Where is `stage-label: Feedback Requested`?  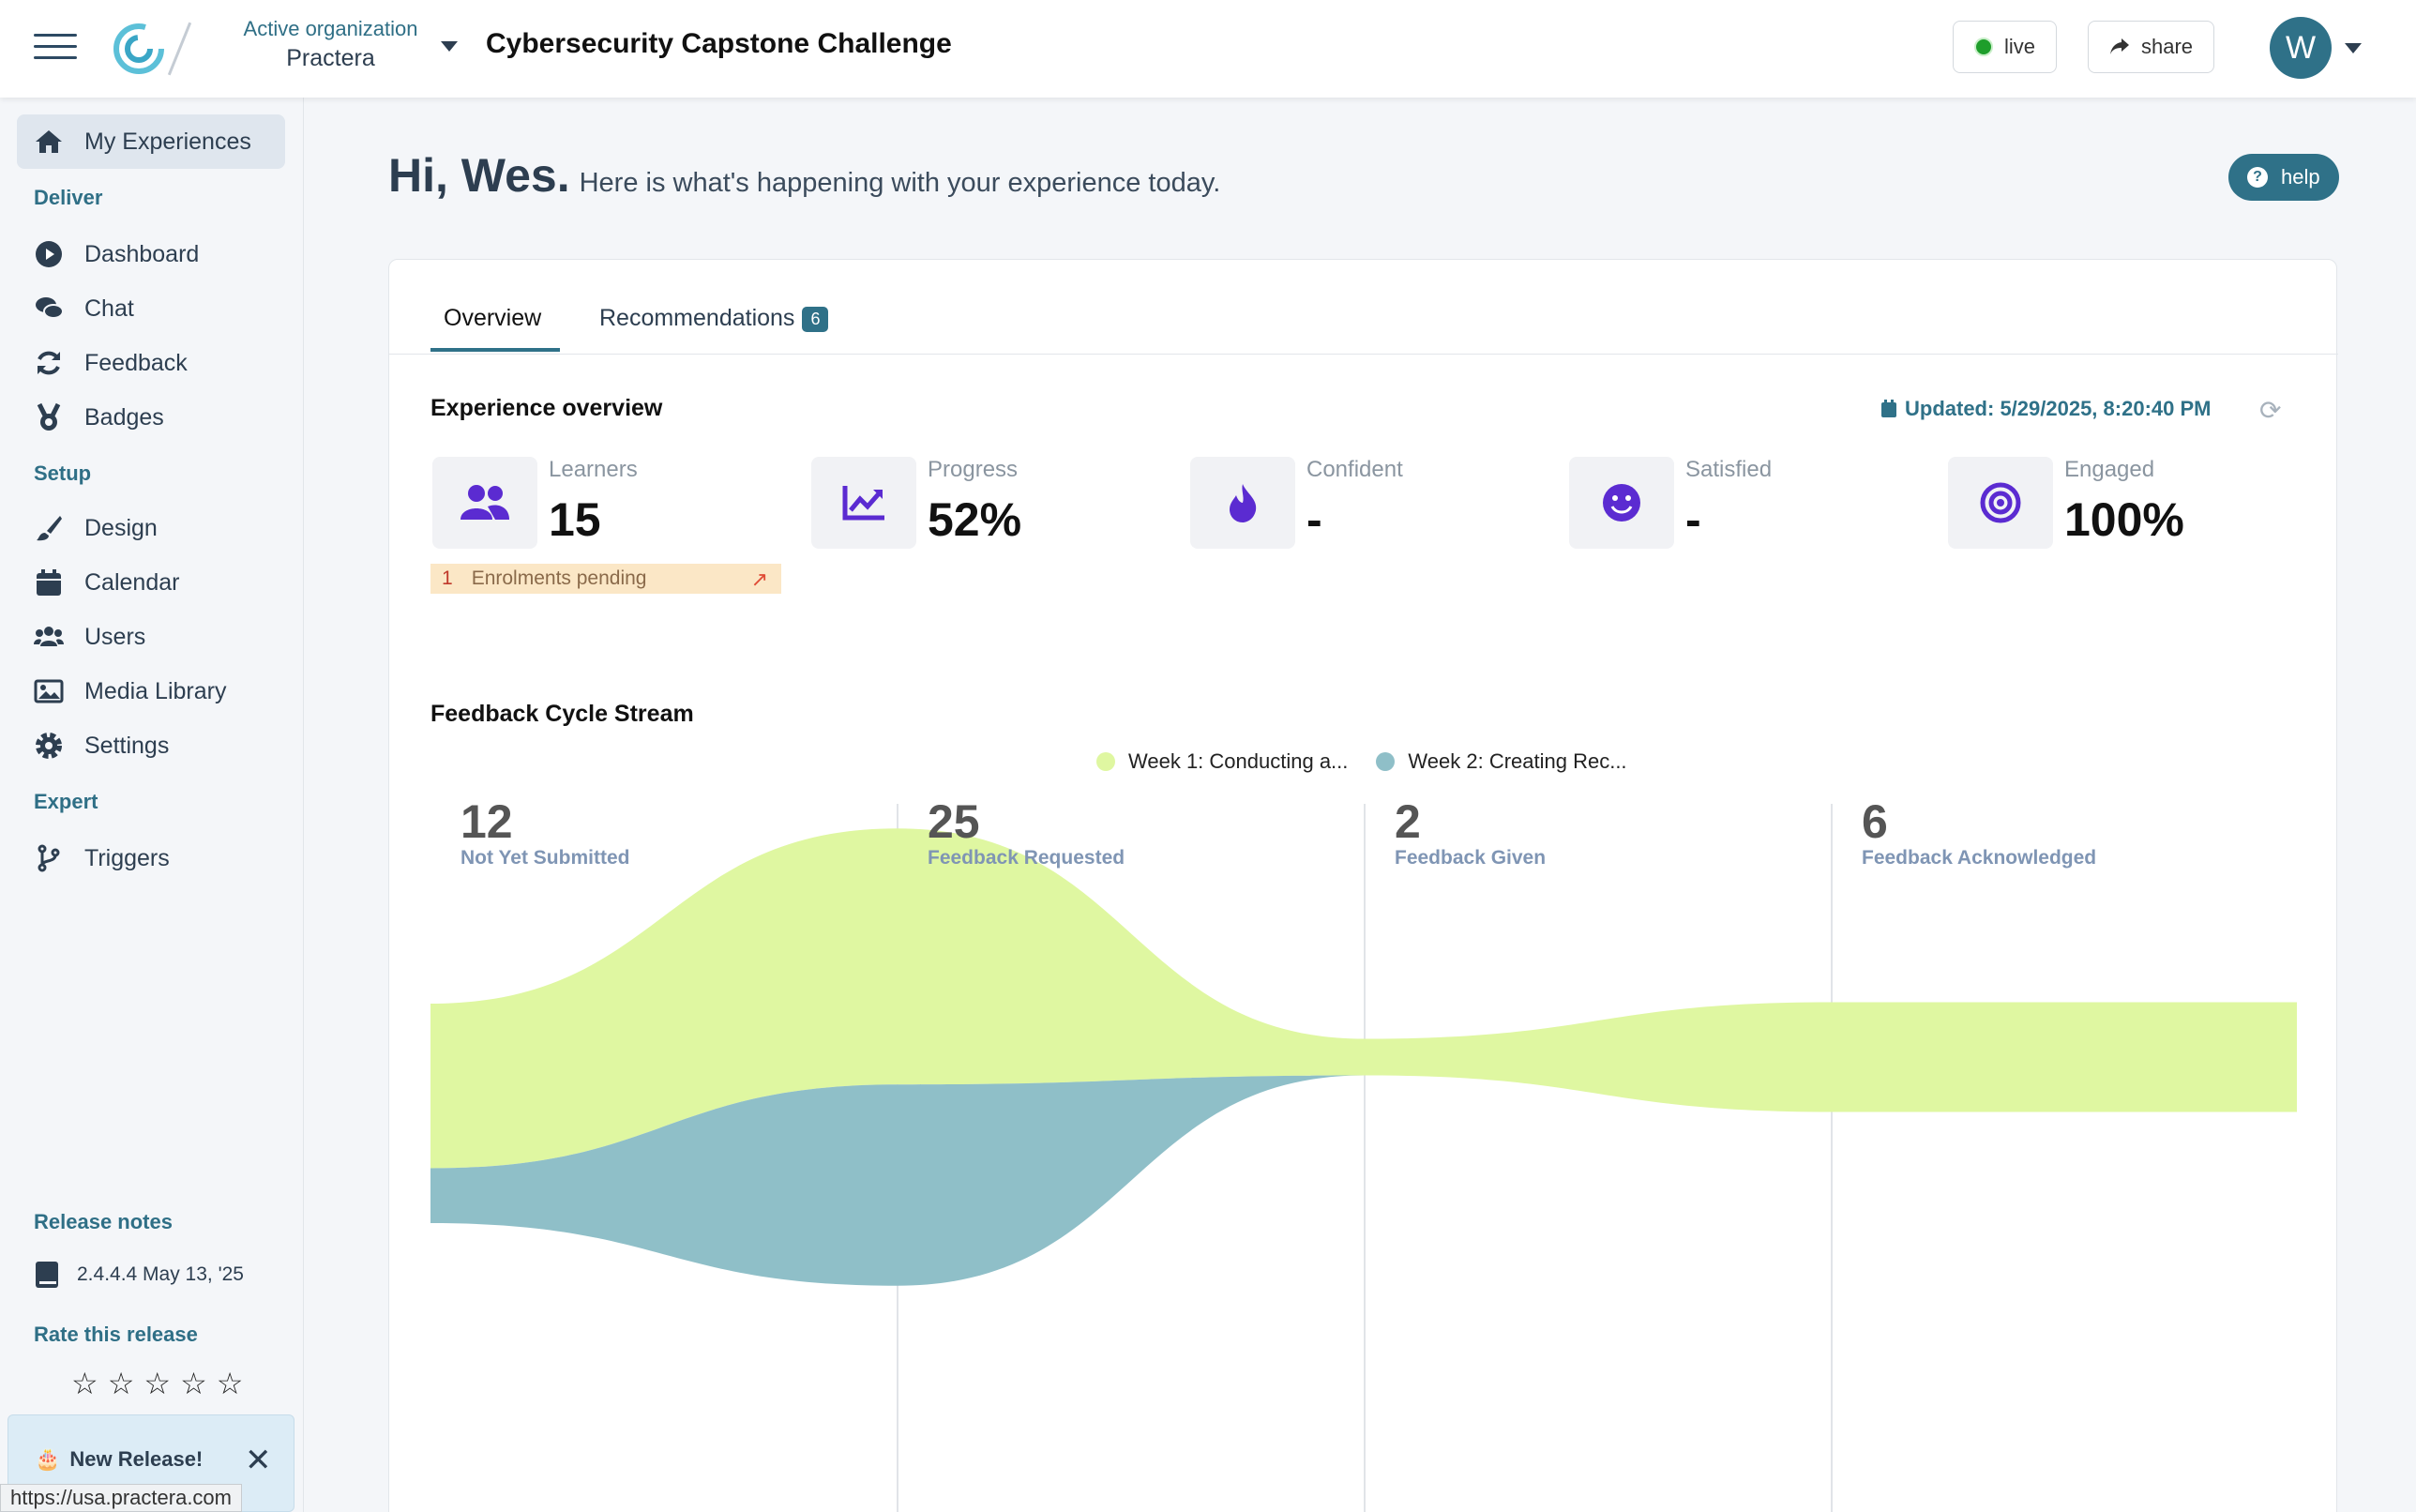 stage-label: Feedback Requested is located at coordinates (1026, 858).